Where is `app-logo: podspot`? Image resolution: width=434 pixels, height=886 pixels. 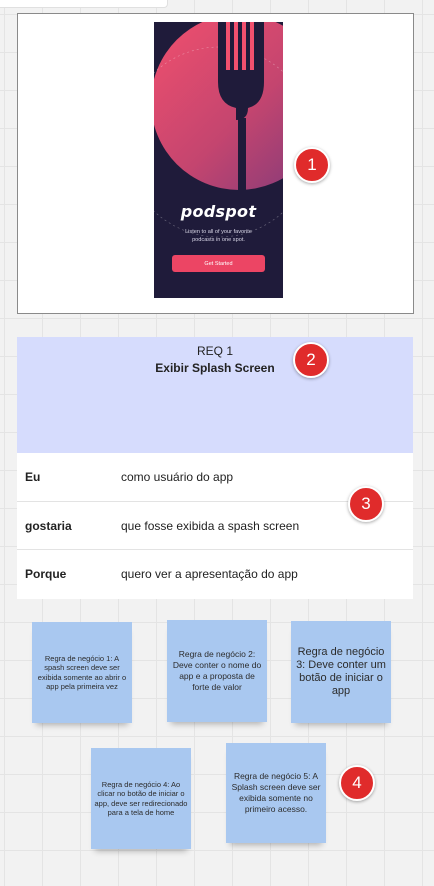 app-logo: podspot is located at coordinates (218, 211).